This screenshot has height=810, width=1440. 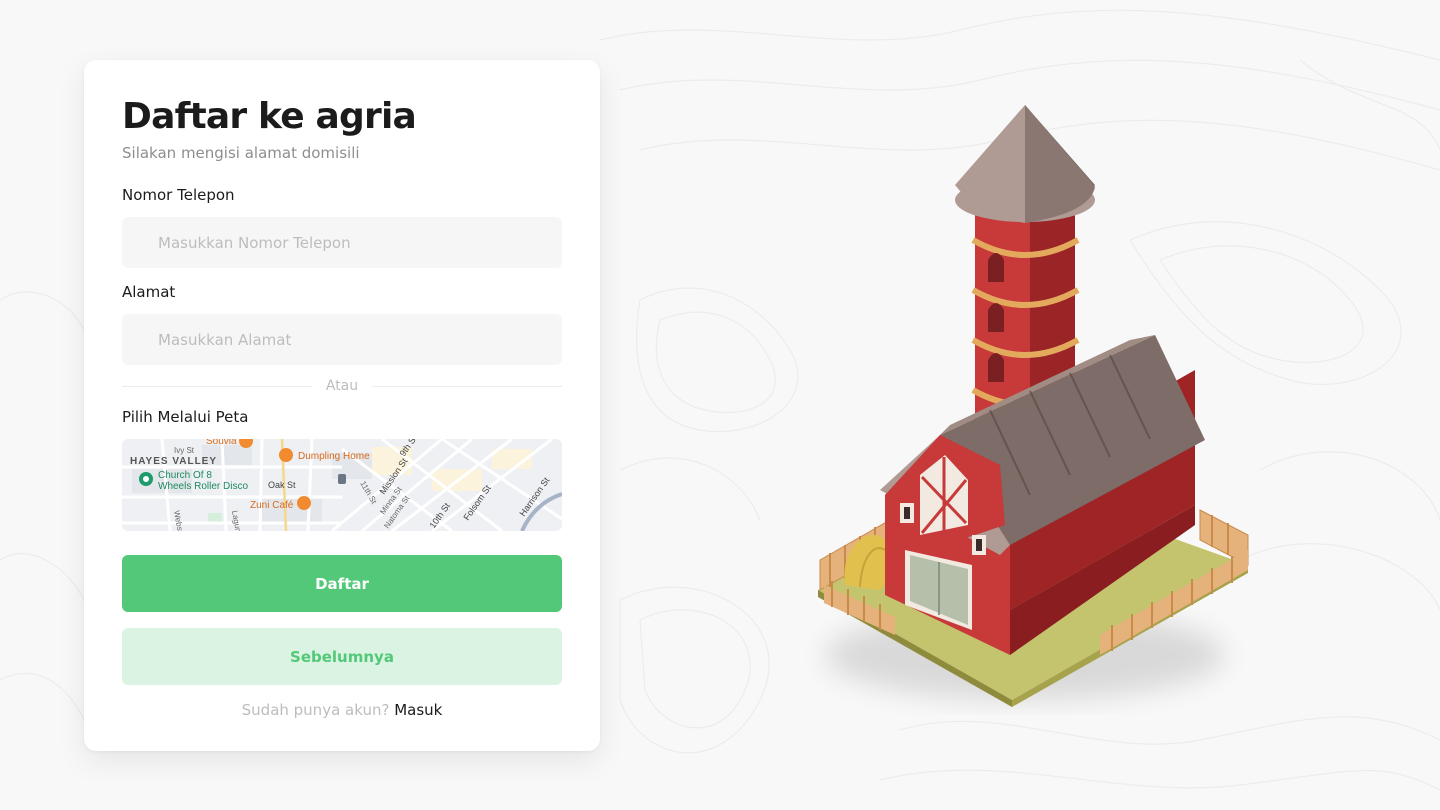 I want to click on divider-line-right, so click(x=467, y=386).